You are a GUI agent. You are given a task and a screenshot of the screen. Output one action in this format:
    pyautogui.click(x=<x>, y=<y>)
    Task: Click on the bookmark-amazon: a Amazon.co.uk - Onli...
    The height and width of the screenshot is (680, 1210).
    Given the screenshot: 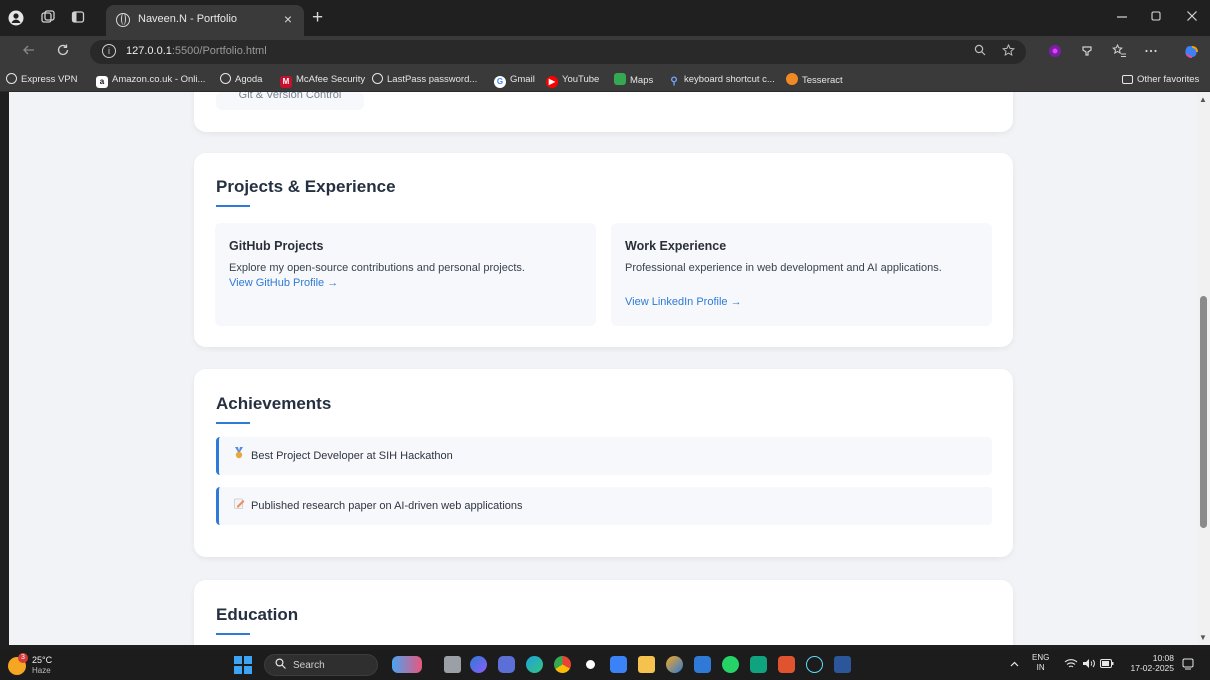 What is the action you would take?
    pyautogui.click(x=150, y=80)
    